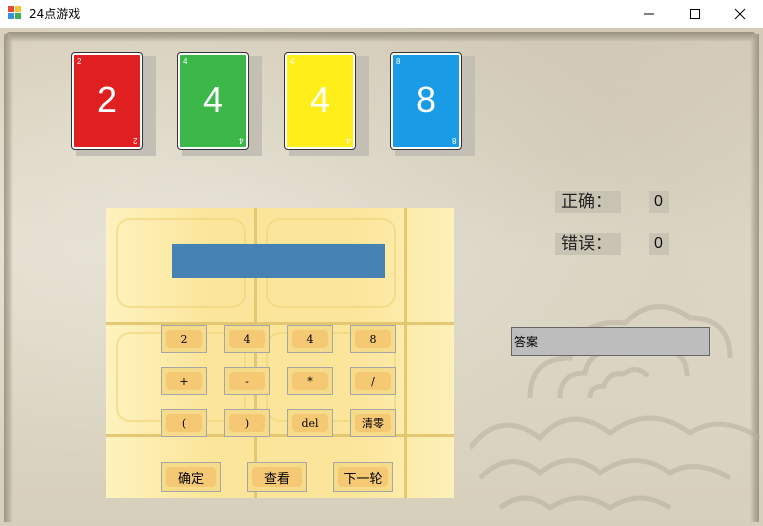 Image resolution: width=763 pixels, height=526 pixels. What do you see at coordinates (310, 423) in the screenshot?
I see `delete-button: del` at bounding box center [310, 423].